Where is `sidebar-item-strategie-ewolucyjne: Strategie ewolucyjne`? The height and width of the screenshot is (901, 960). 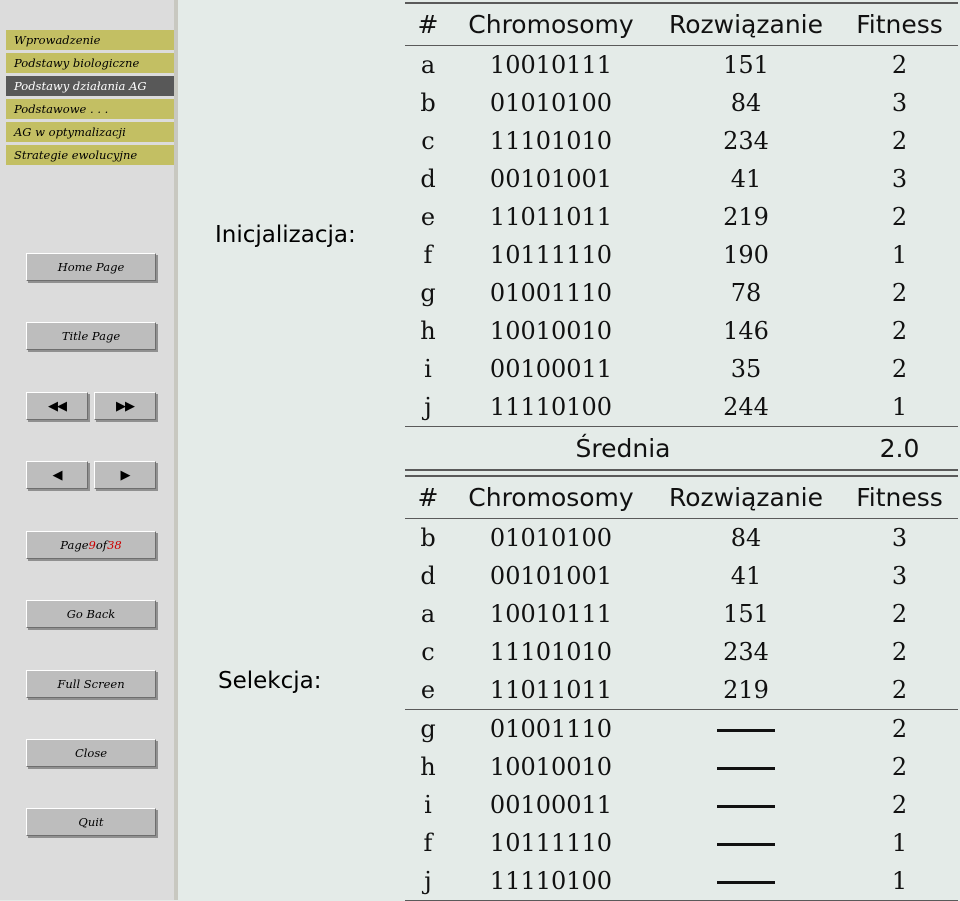 sidebar-item-strategie-ewolucyjne: Strategie ewolucyjne is located at coordinates (90, 155).